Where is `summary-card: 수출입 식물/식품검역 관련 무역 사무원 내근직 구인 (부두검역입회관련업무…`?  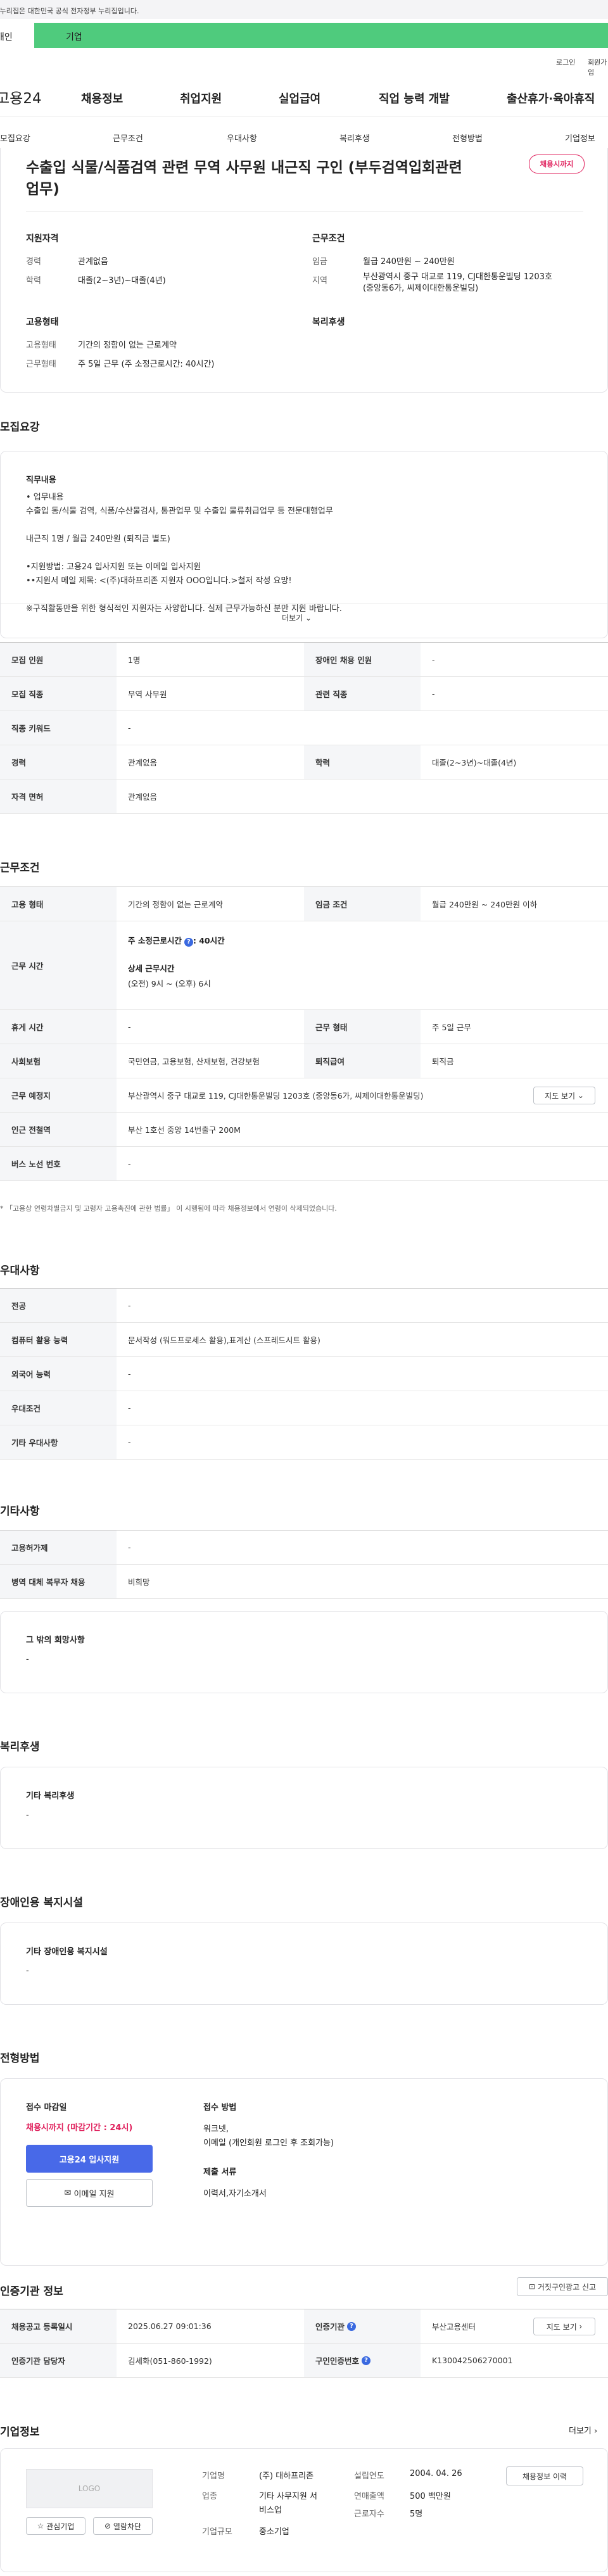
summary-card: 수출입 식물/식품검역 관련 무역 사무원 내근직 구인 (부두검역입회관련업무… is located at coordinates (304, 270).